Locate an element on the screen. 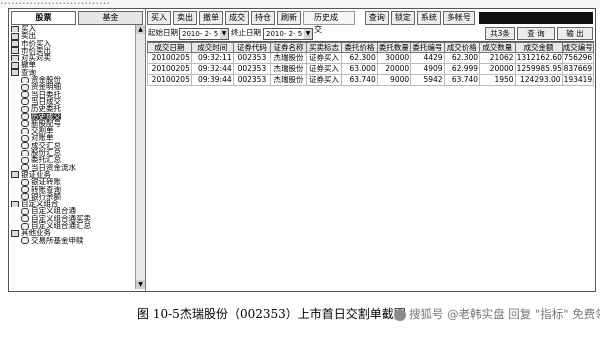 Image resolution: width=600 pixels, height=340 pixels. sidebar-item: 其他业务 is located at coordinates (72, 233).